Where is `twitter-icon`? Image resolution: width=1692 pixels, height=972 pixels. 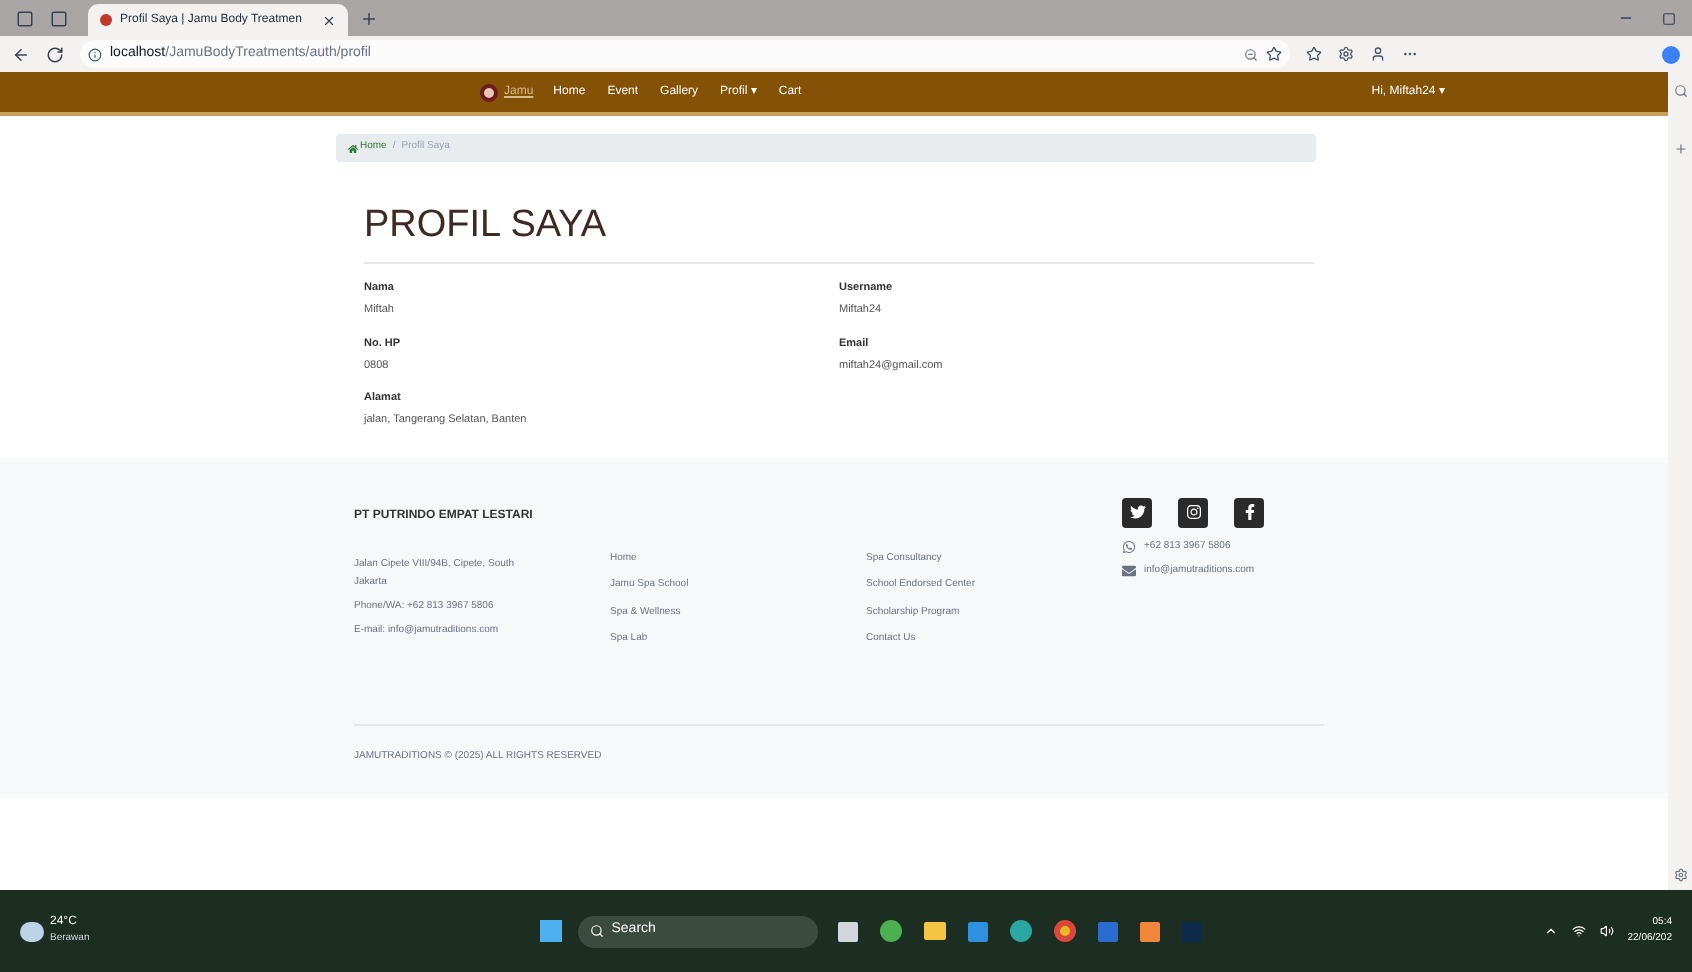 twitter-icon is located at coordinates (1137, 512).